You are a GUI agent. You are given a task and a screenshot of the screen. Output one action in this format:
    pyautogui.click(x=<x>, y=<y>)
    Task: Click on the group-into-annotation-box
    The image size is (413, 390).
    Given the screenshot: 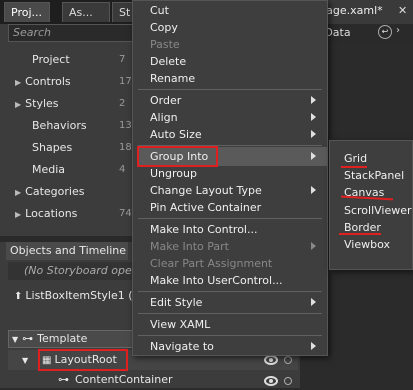 What is the action you would take?
    pyautogui.click(x=177, y=156)
    